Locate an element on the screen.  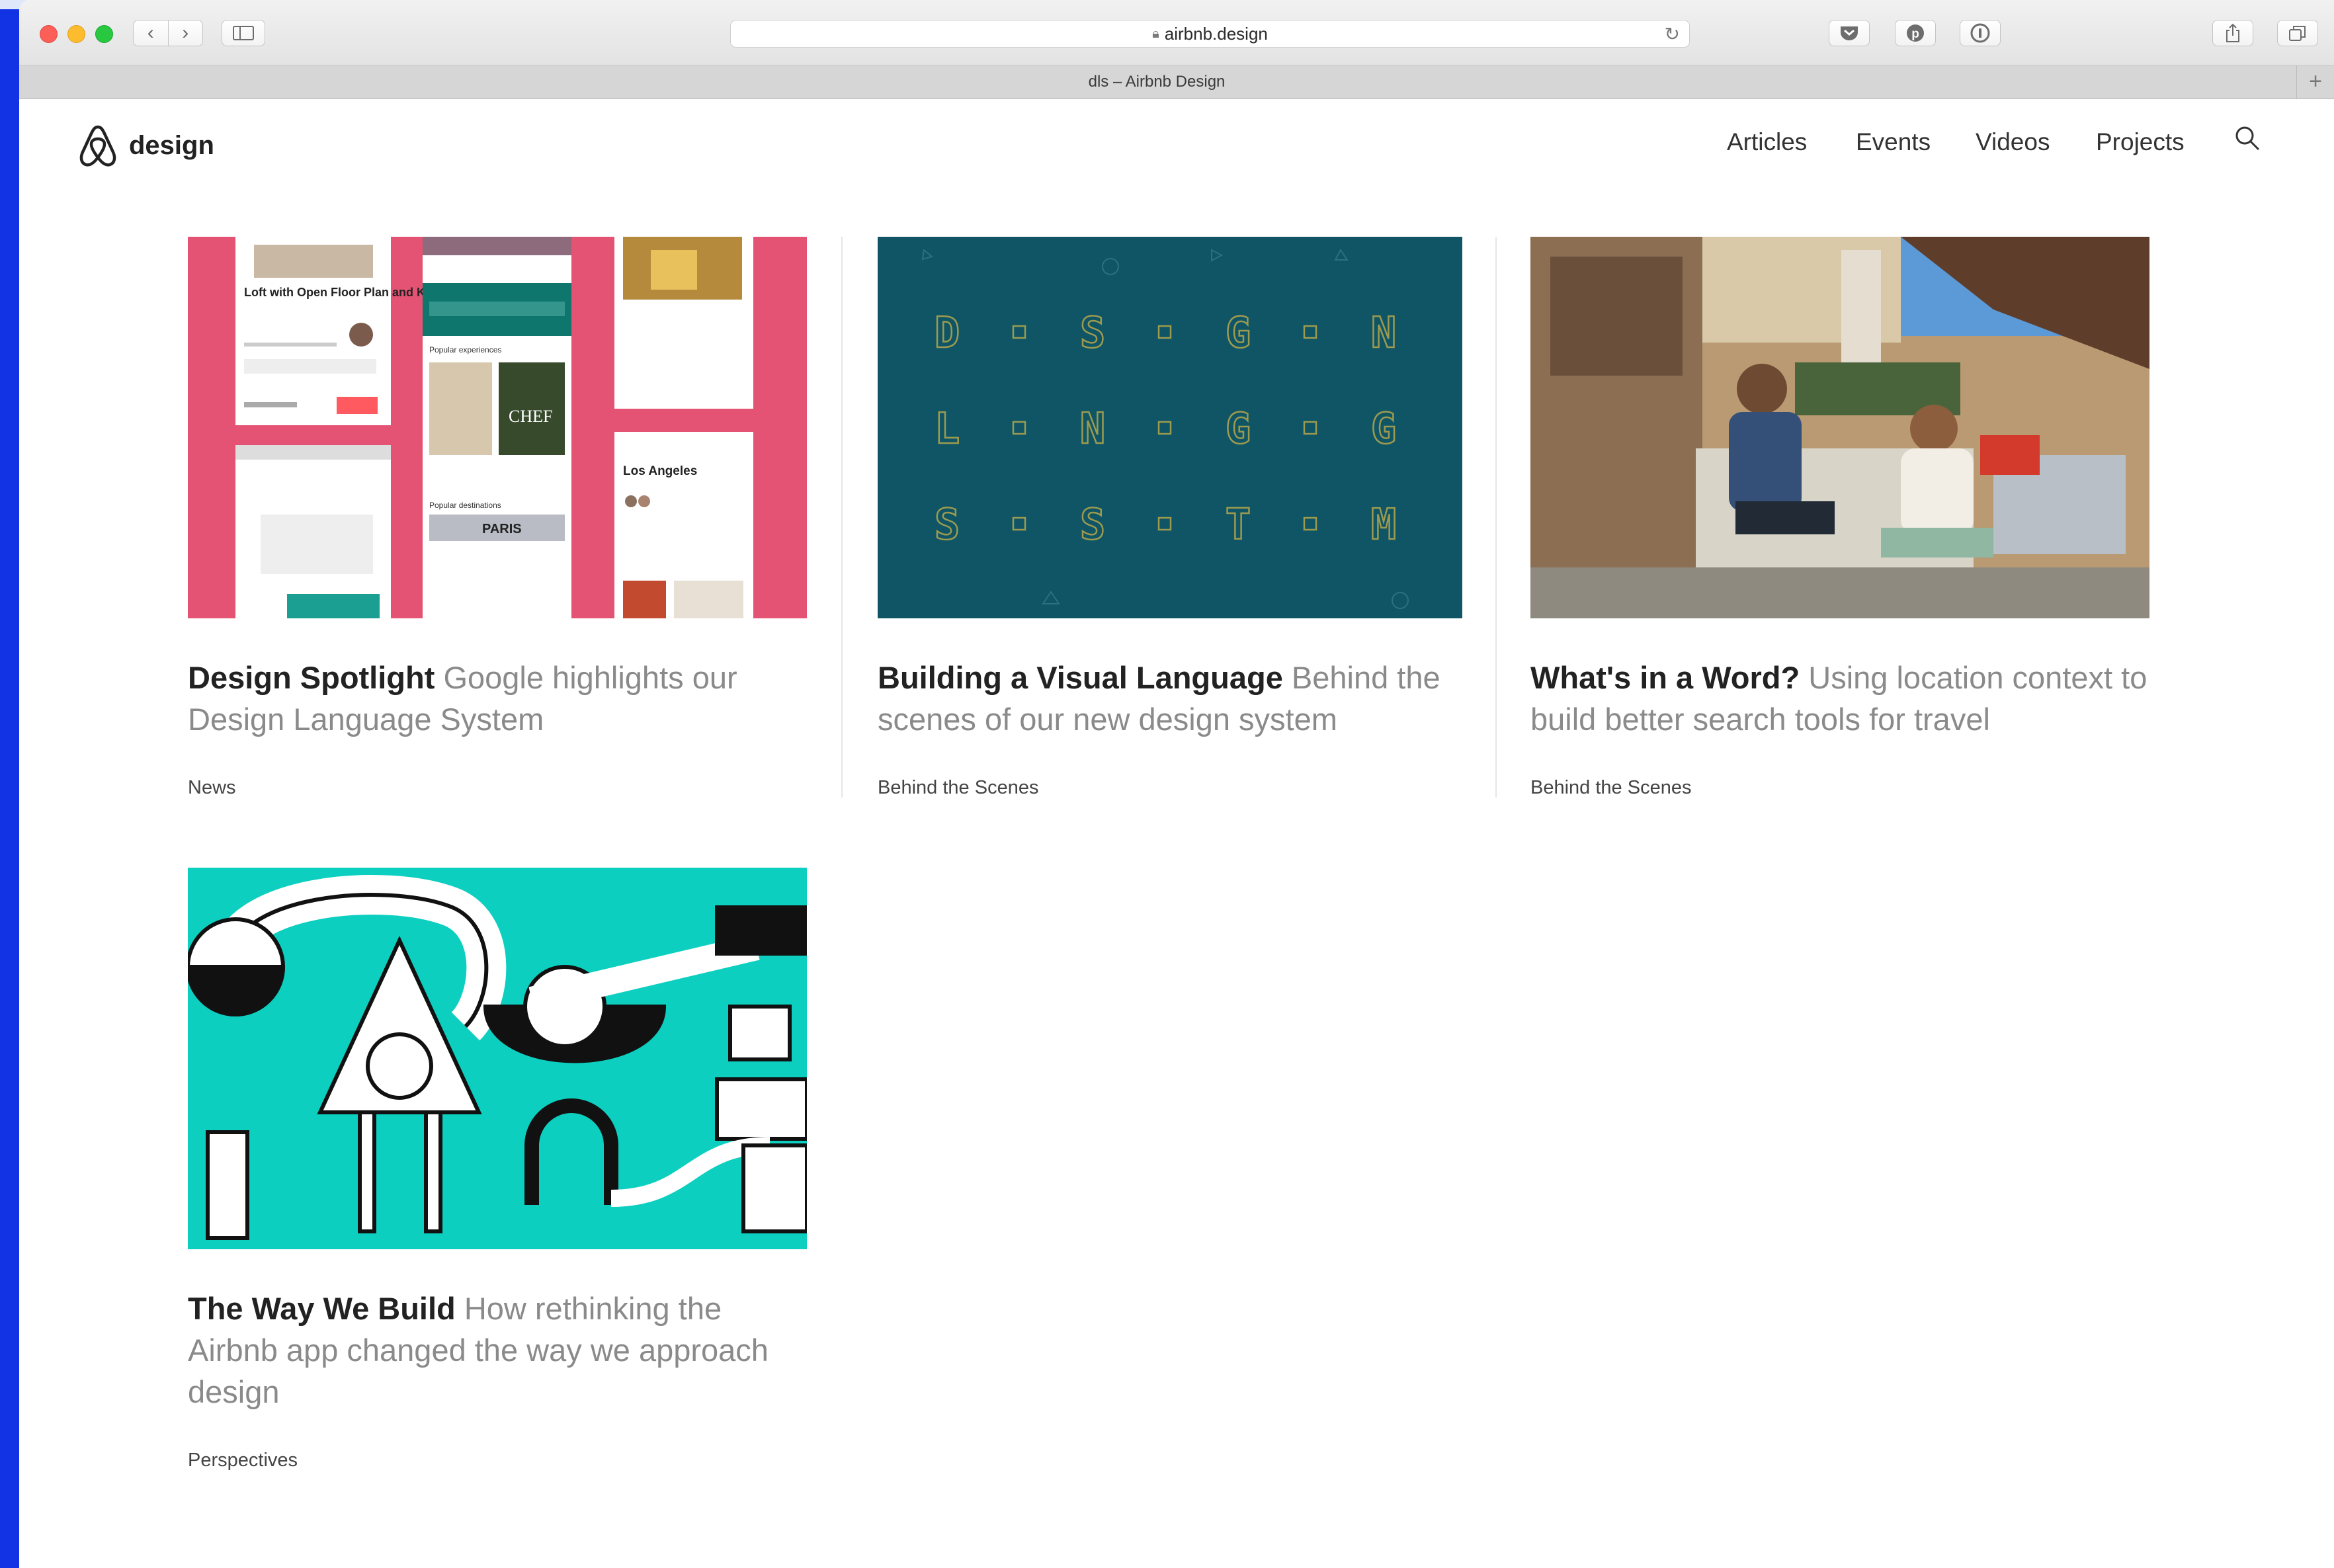
tabs-overview-icon is located at coordinates (2297, 33).